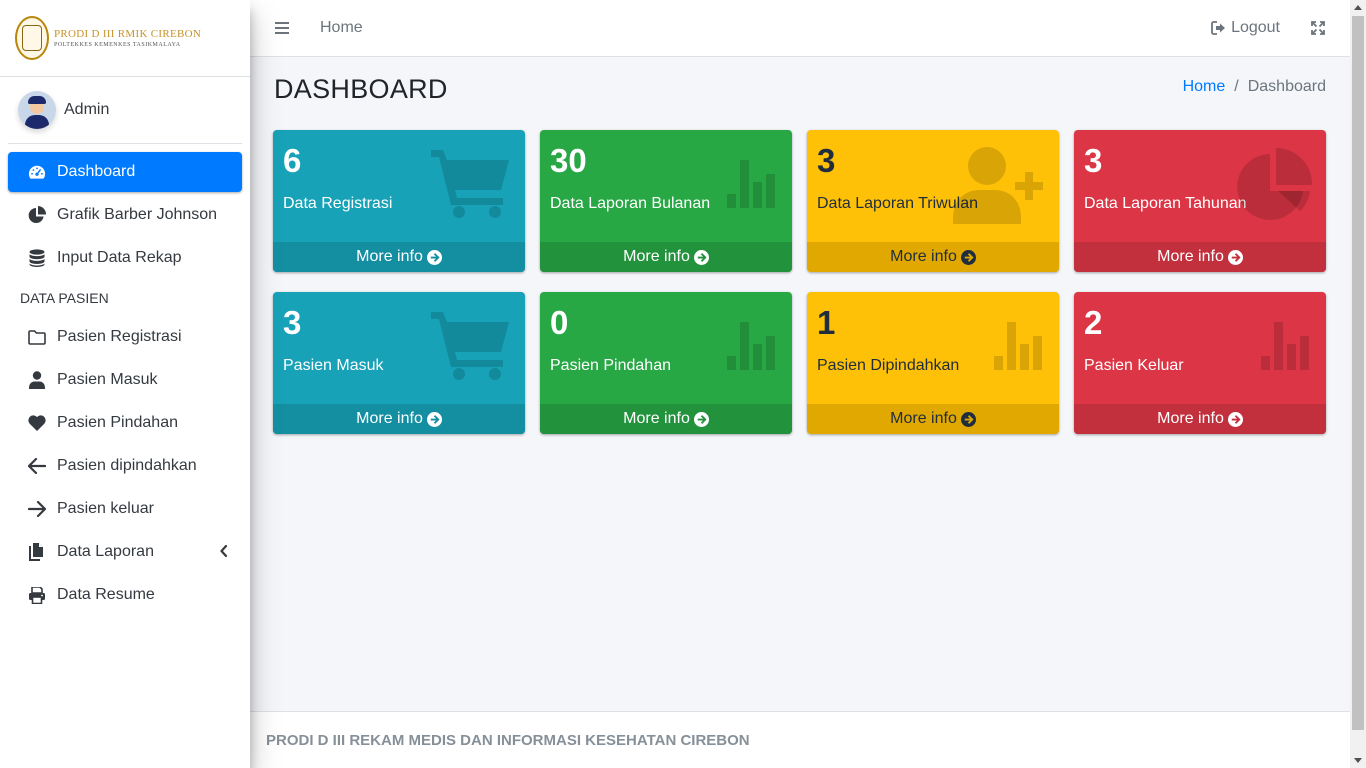  I want to click on box-label: Pasien Pindahan, so click(610, 365).